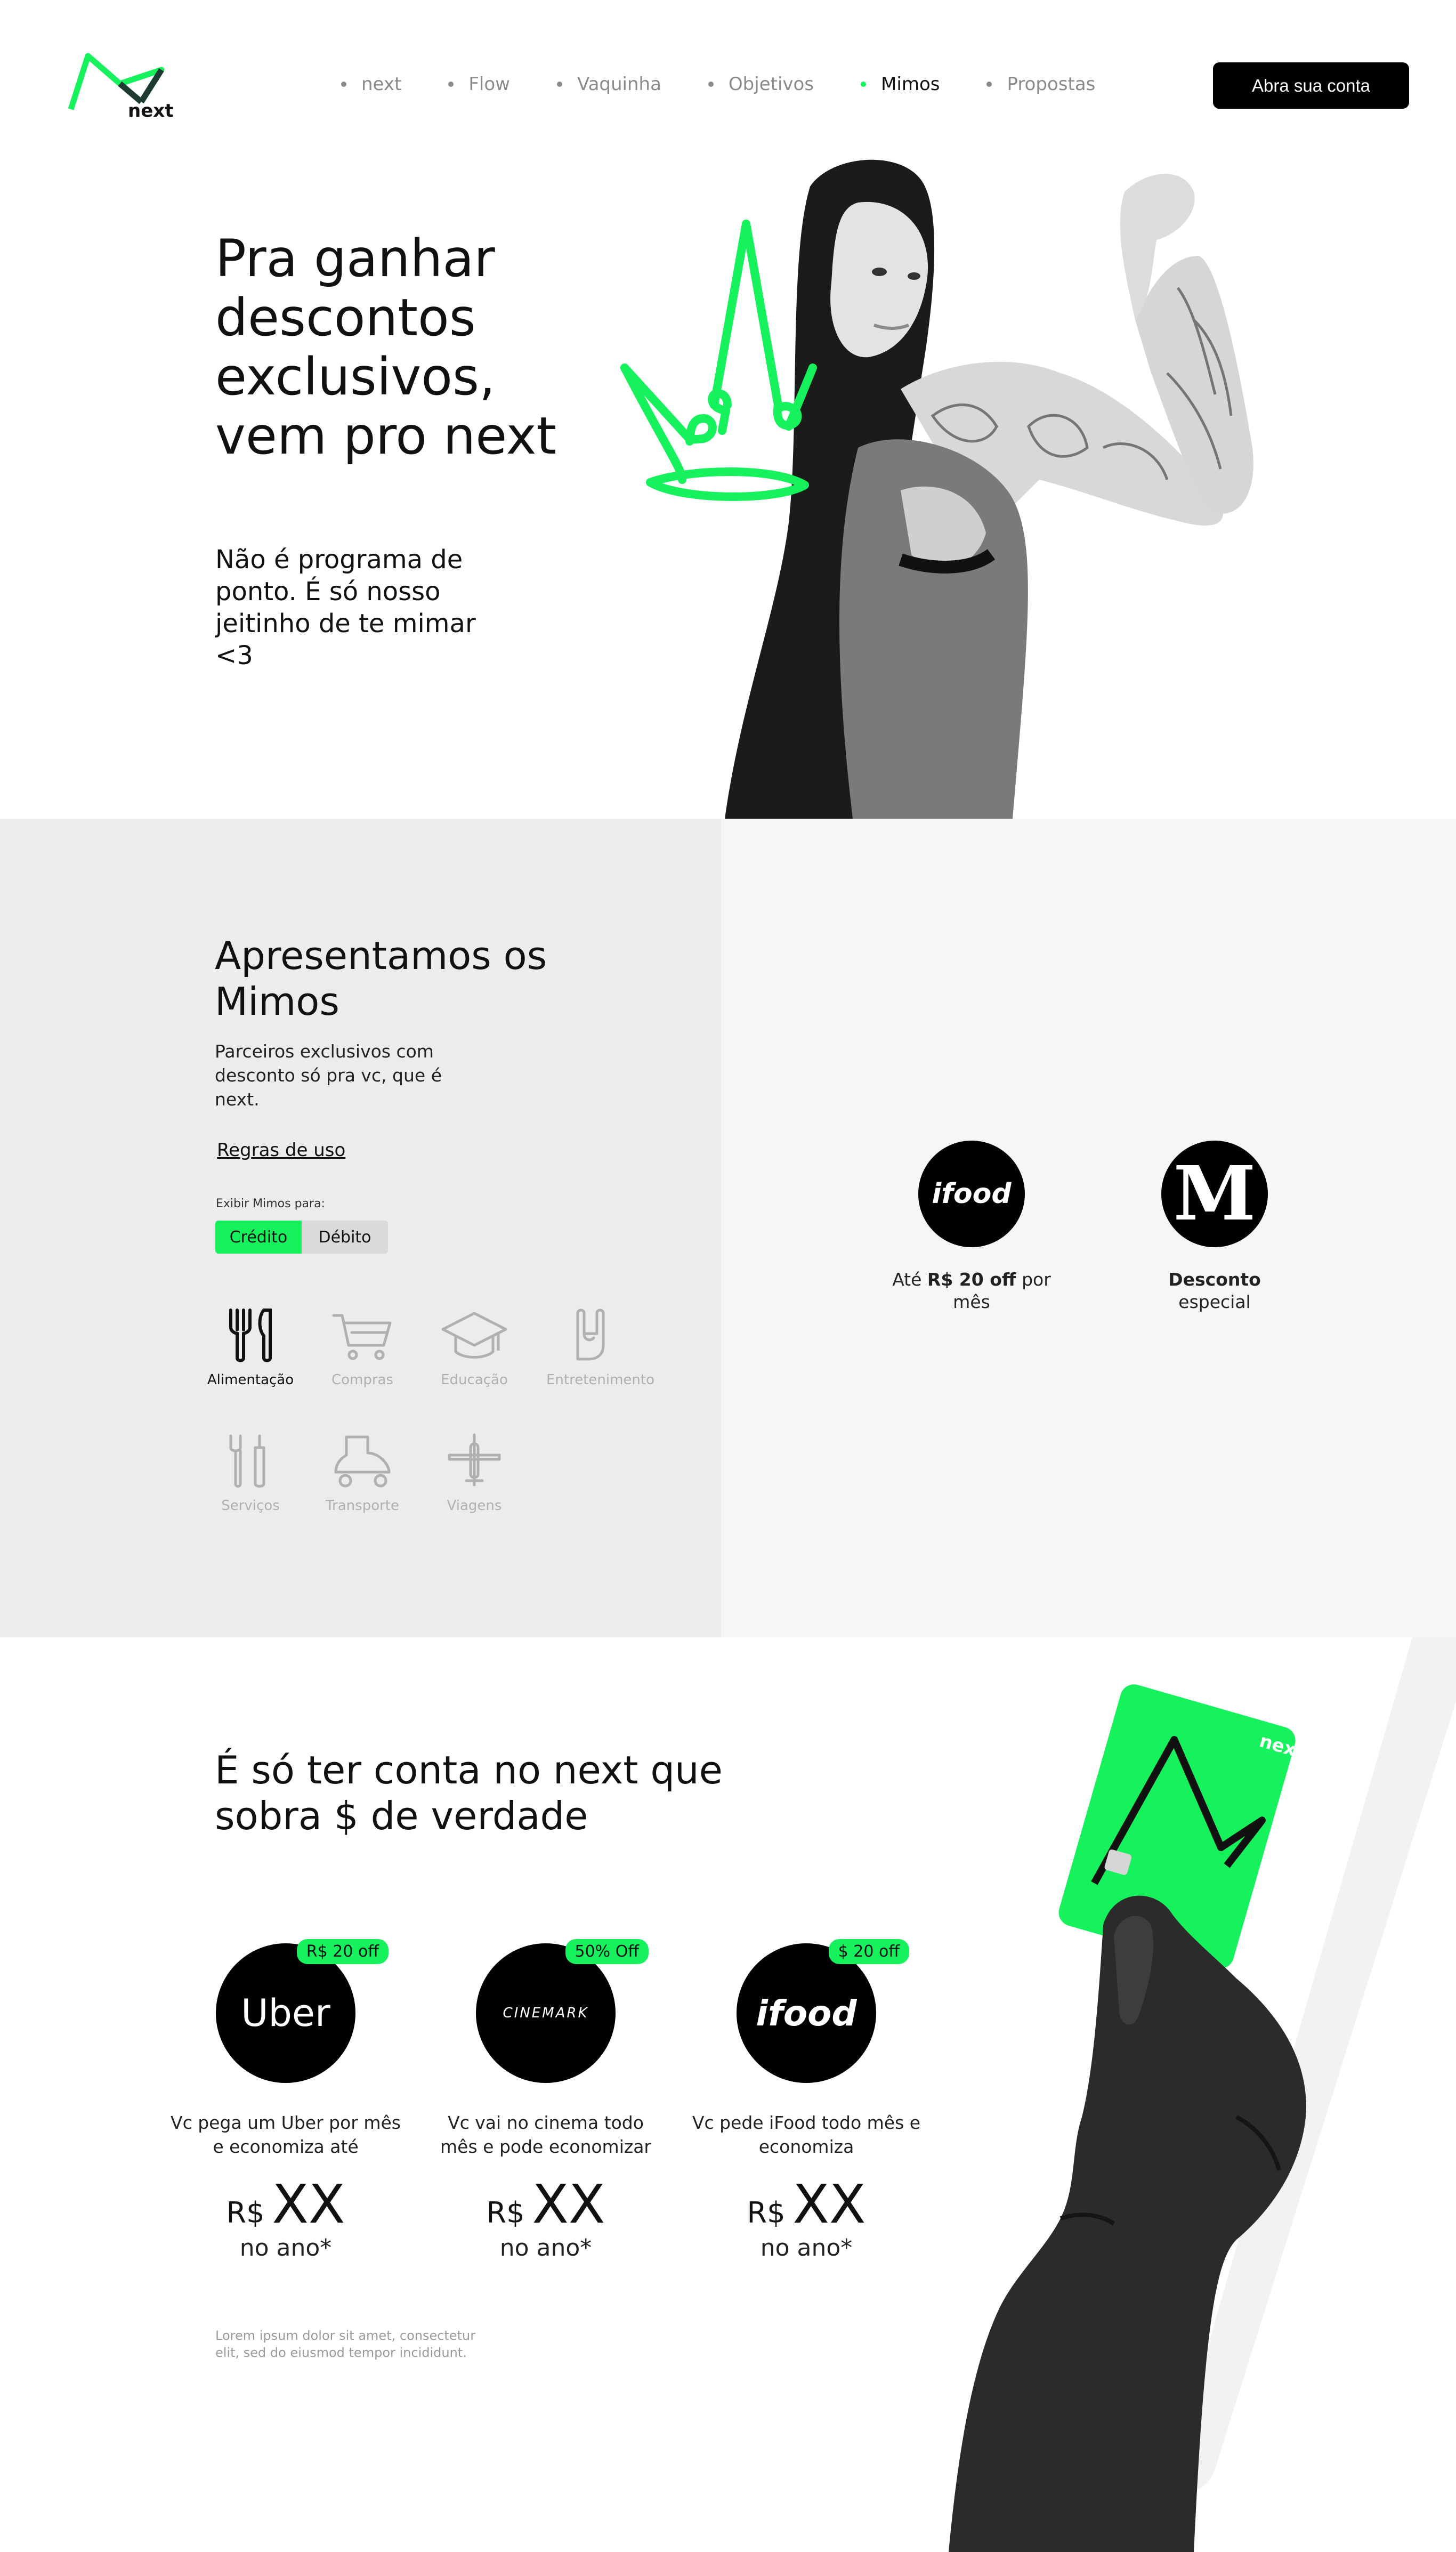 Image resolution: width=1456 pixels, height=2552 pixels. What do you see at coordinates (1051, 84) in the screenshot?
I see `nav-label: Propostas` at bounding box center [1051, 84].